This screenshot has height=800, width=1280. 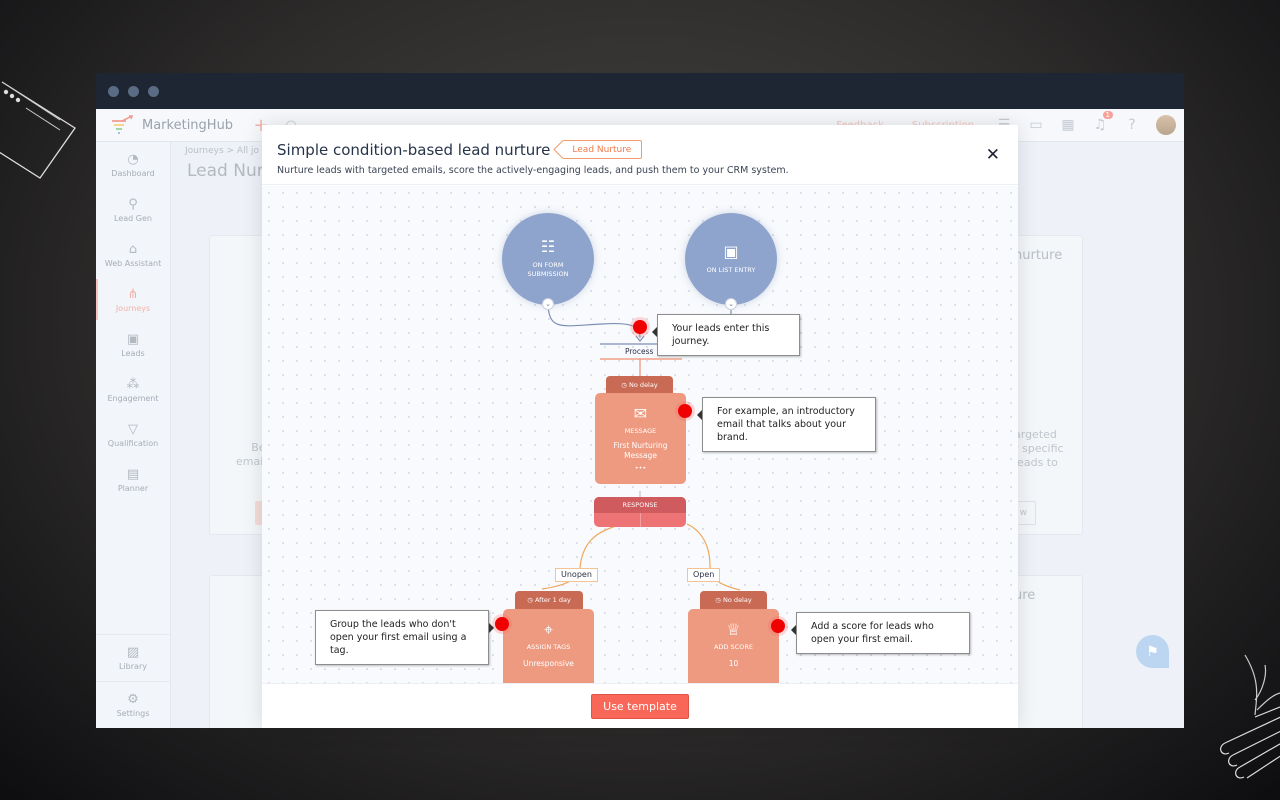 I want to click on trigger-form-submission: ☷ ON FORM SUBMISSION, so click(x=548, y=259).